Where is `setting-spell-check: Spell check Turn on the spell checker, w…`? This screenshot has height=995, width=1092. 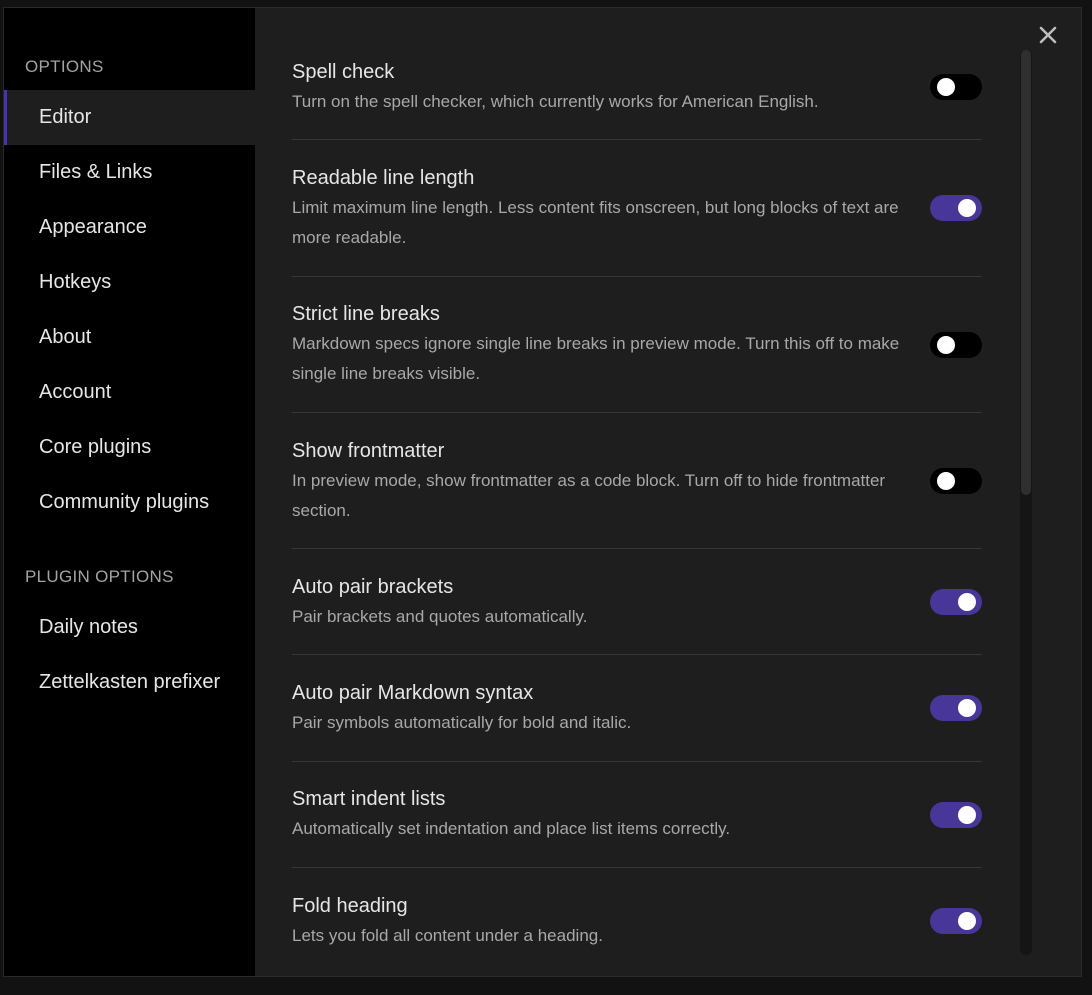 setting-spell-check: Spell check Turn on the spell checker, w… is located at coordinates (637, 74).